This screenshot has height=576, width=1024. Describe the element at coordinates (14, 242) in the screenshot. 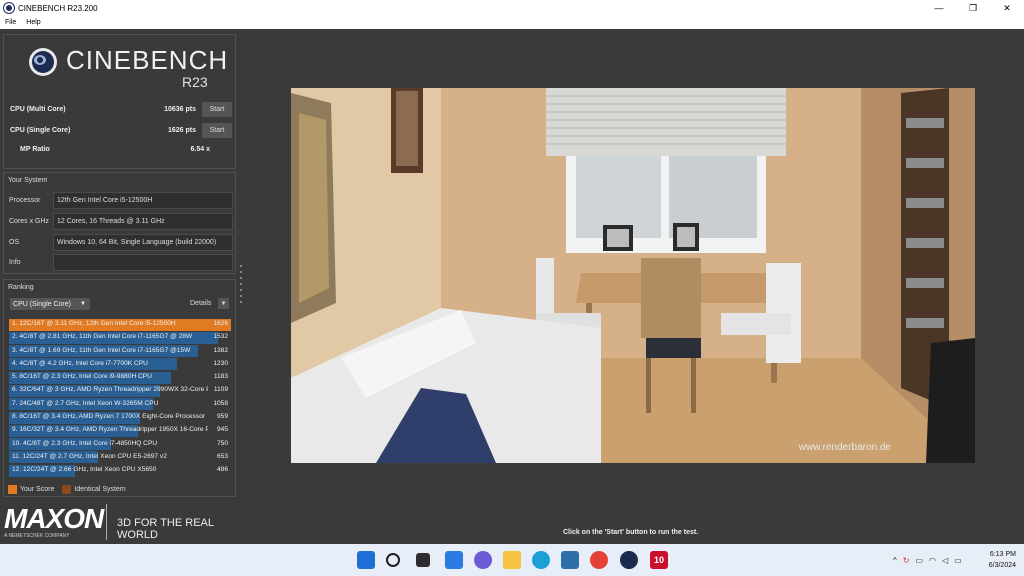

I see `system-key: OS` at that location.